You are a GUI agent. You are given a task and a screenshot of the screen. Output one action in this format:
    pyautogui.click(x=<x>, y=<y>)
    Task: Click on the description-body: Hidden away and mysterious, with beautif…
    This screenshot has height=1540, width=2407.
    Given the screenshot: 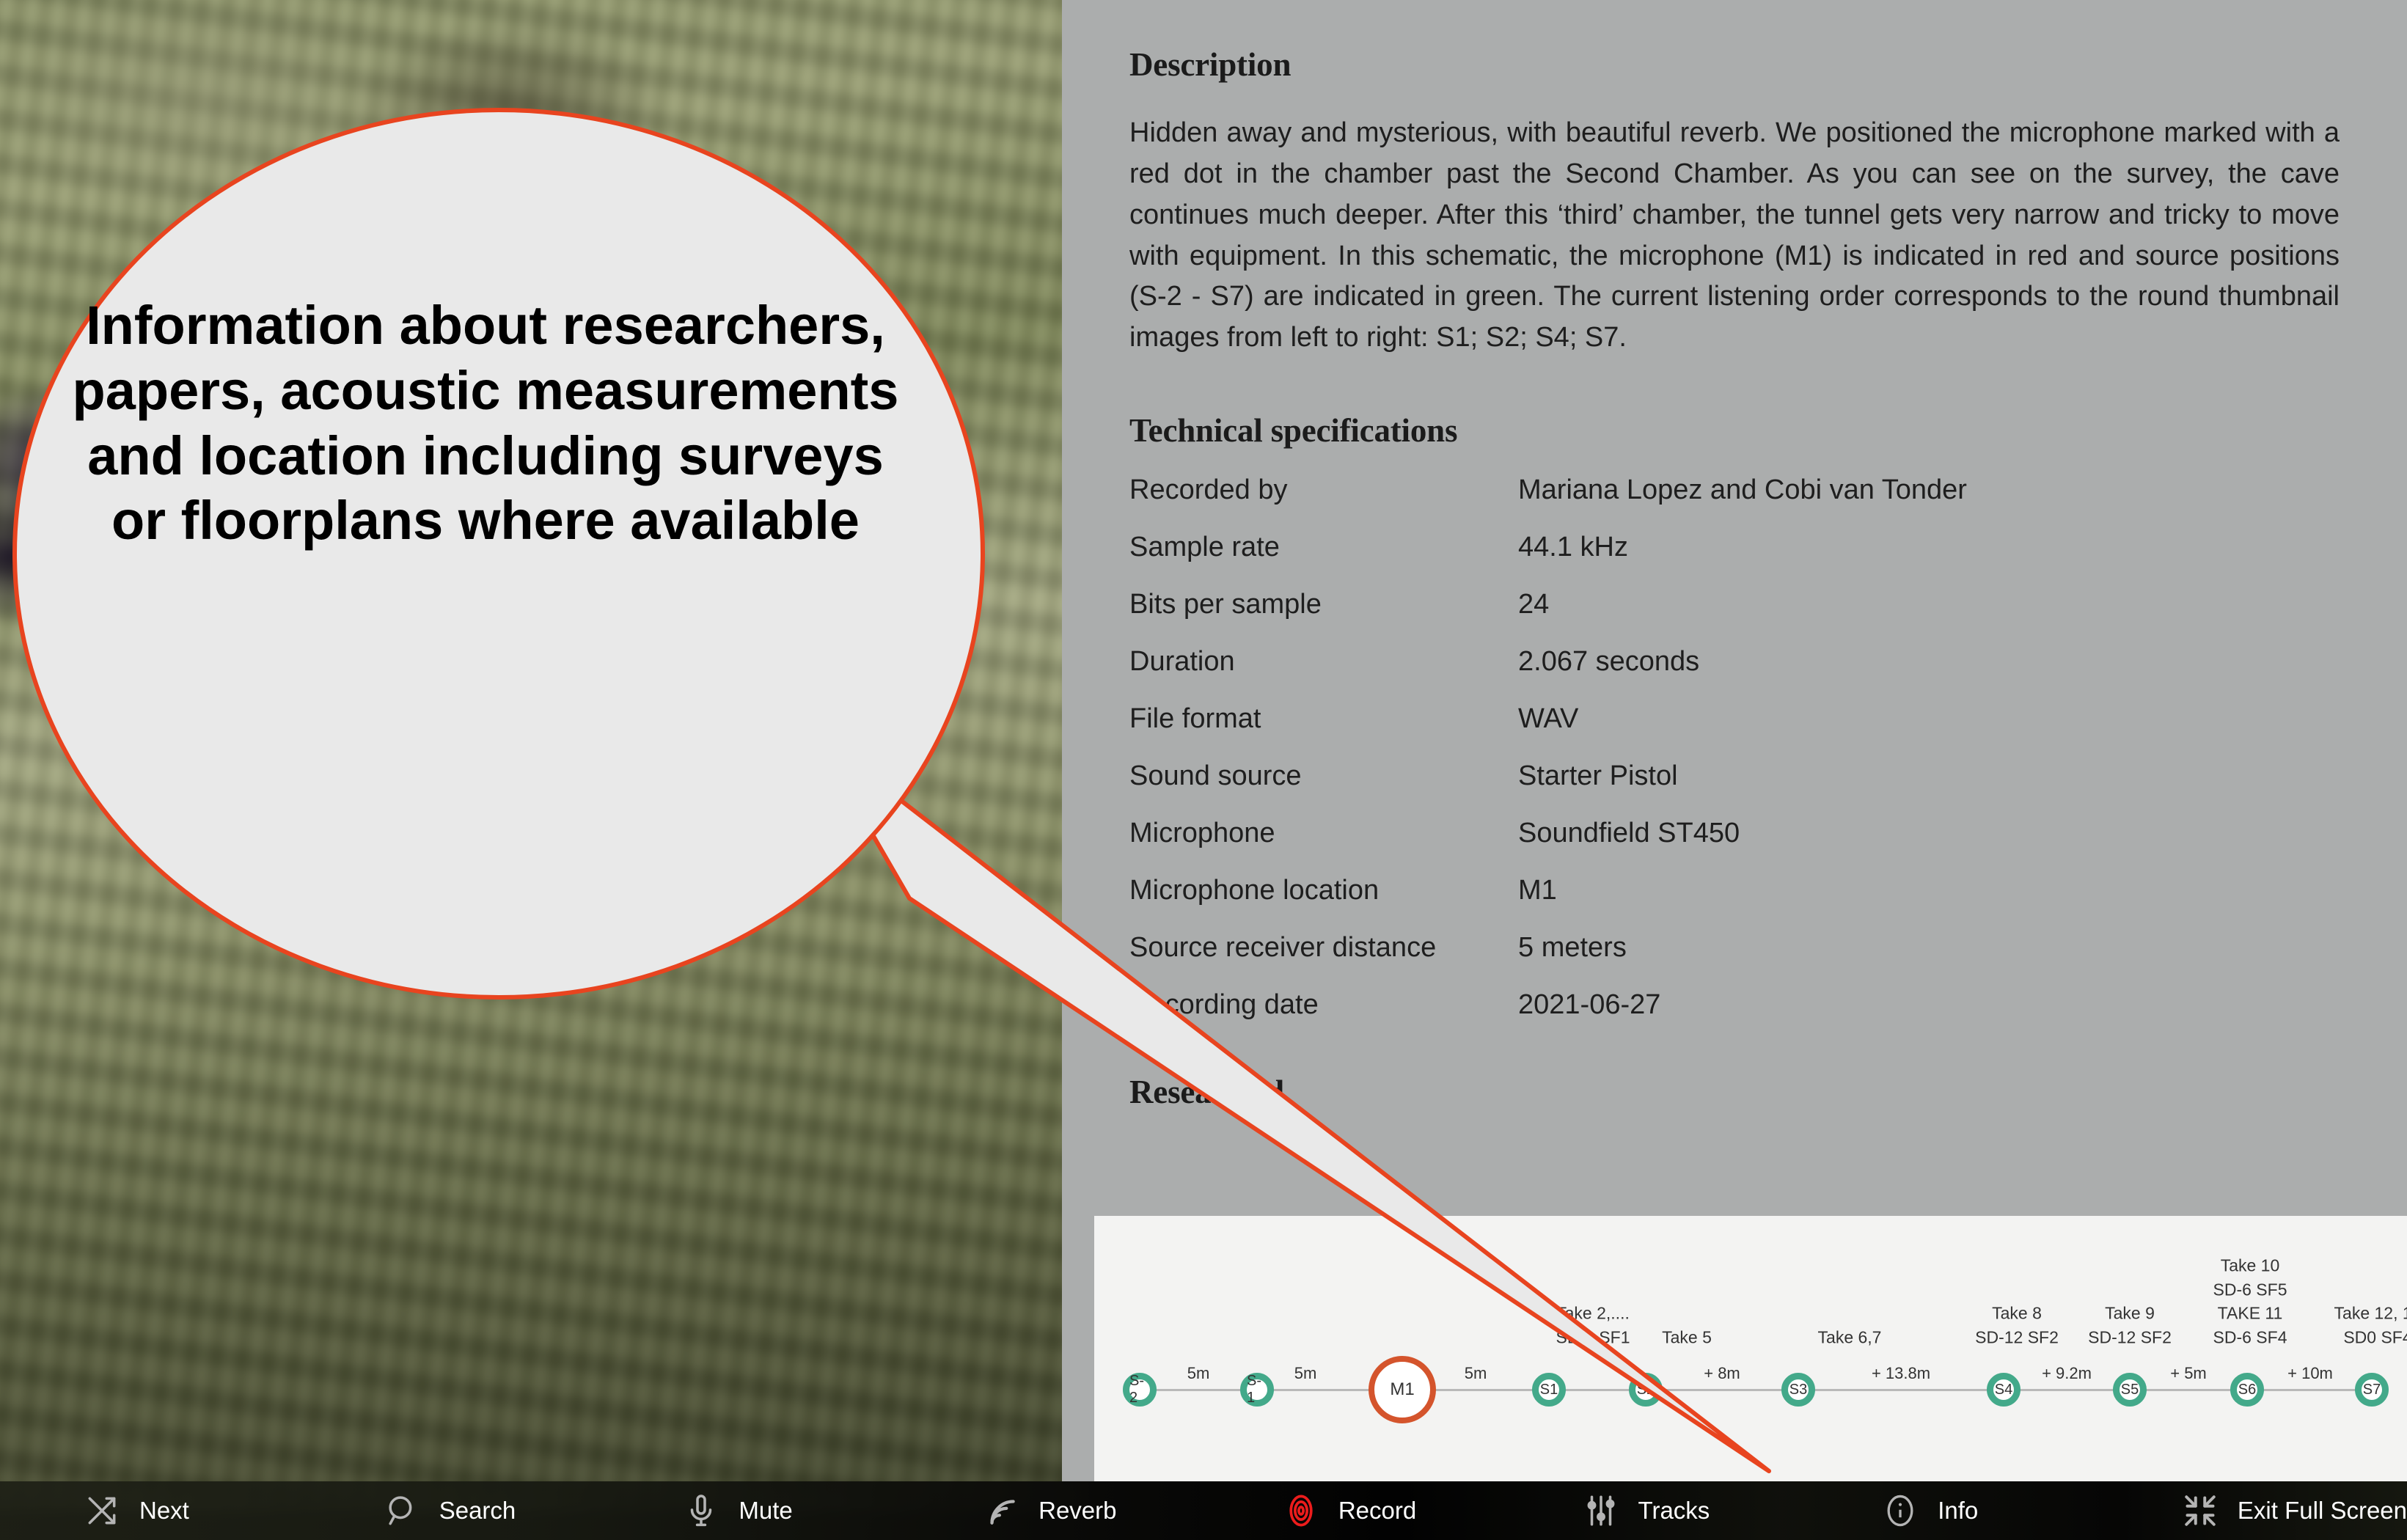 What is the action you would take?
    pyautogui.click(x=1734, y=235)
    